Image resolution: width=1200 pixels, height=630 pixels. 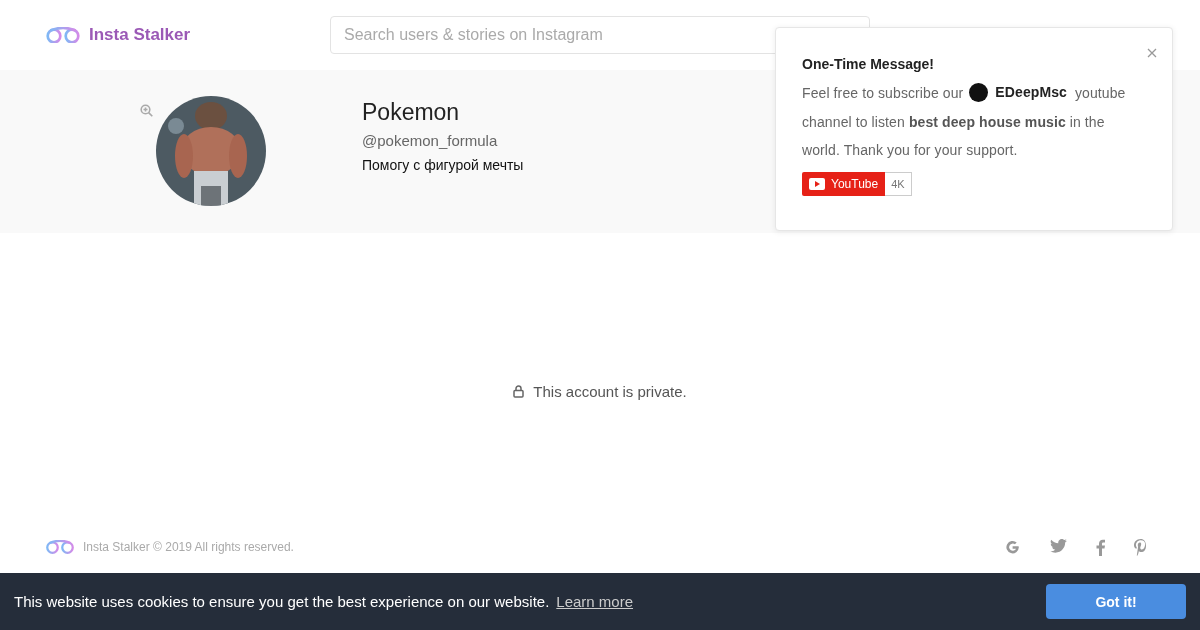 What do you see at coordinates (844, 184) in the screenshot?
I see `youtube-button: YouTube` at bounding box center [844, 184].